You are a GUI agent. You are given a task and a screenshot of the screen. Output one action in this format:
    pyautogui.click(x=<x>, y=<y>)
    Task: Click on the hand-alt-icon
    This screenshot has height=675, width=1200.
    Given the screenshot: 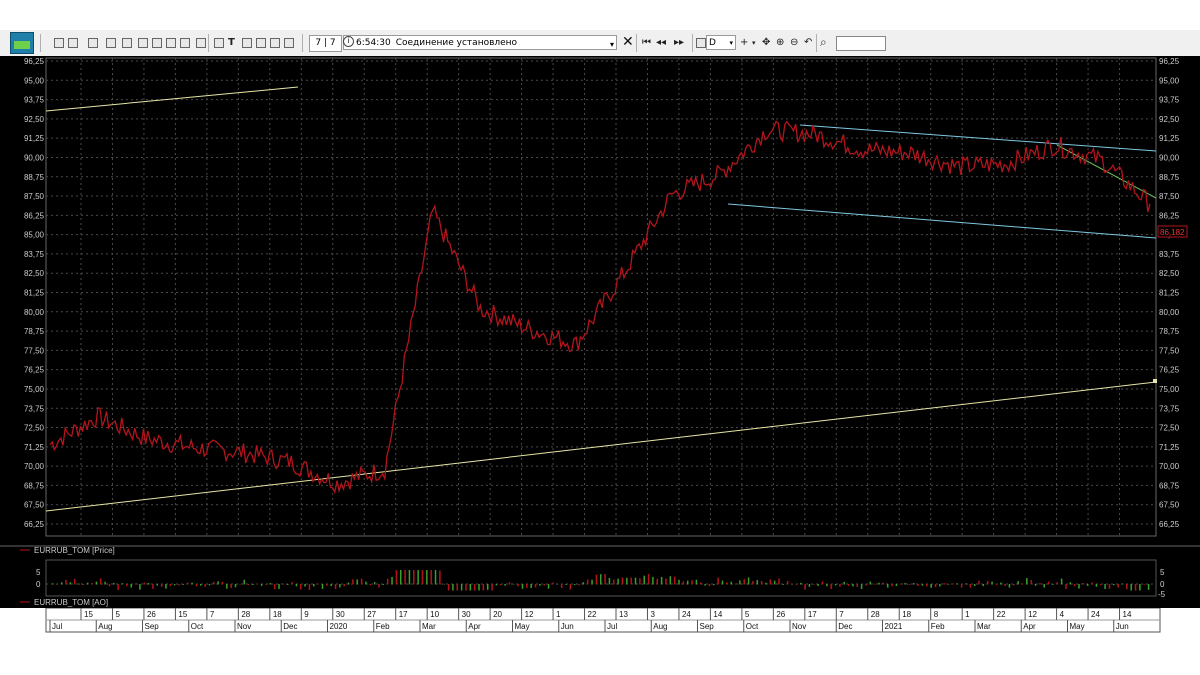 What is the action you would take?
    pyautogui.click(x=275, y=43)
    